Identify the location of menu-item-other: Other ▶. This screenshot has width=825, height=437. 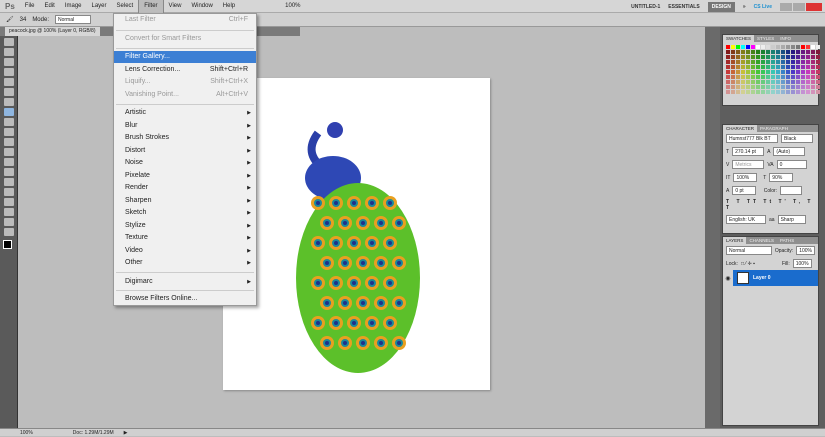
(185, 263).